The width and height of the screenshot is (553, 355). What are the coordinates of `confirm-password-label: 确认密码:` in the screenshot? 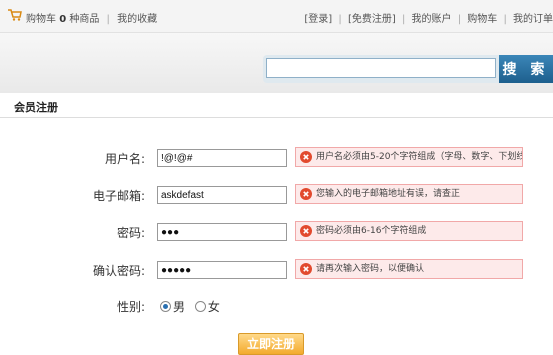 It's located at (118, 271).